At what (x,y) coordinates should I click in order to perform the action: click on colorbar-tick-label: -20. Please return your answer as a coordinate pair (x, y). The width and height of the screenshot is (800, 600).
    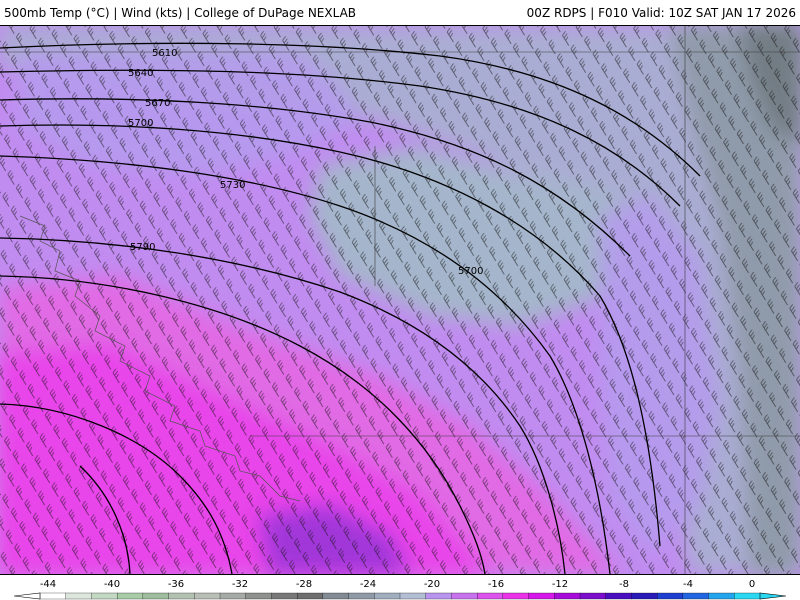
    Looking at the image, I should click on (432, 584).